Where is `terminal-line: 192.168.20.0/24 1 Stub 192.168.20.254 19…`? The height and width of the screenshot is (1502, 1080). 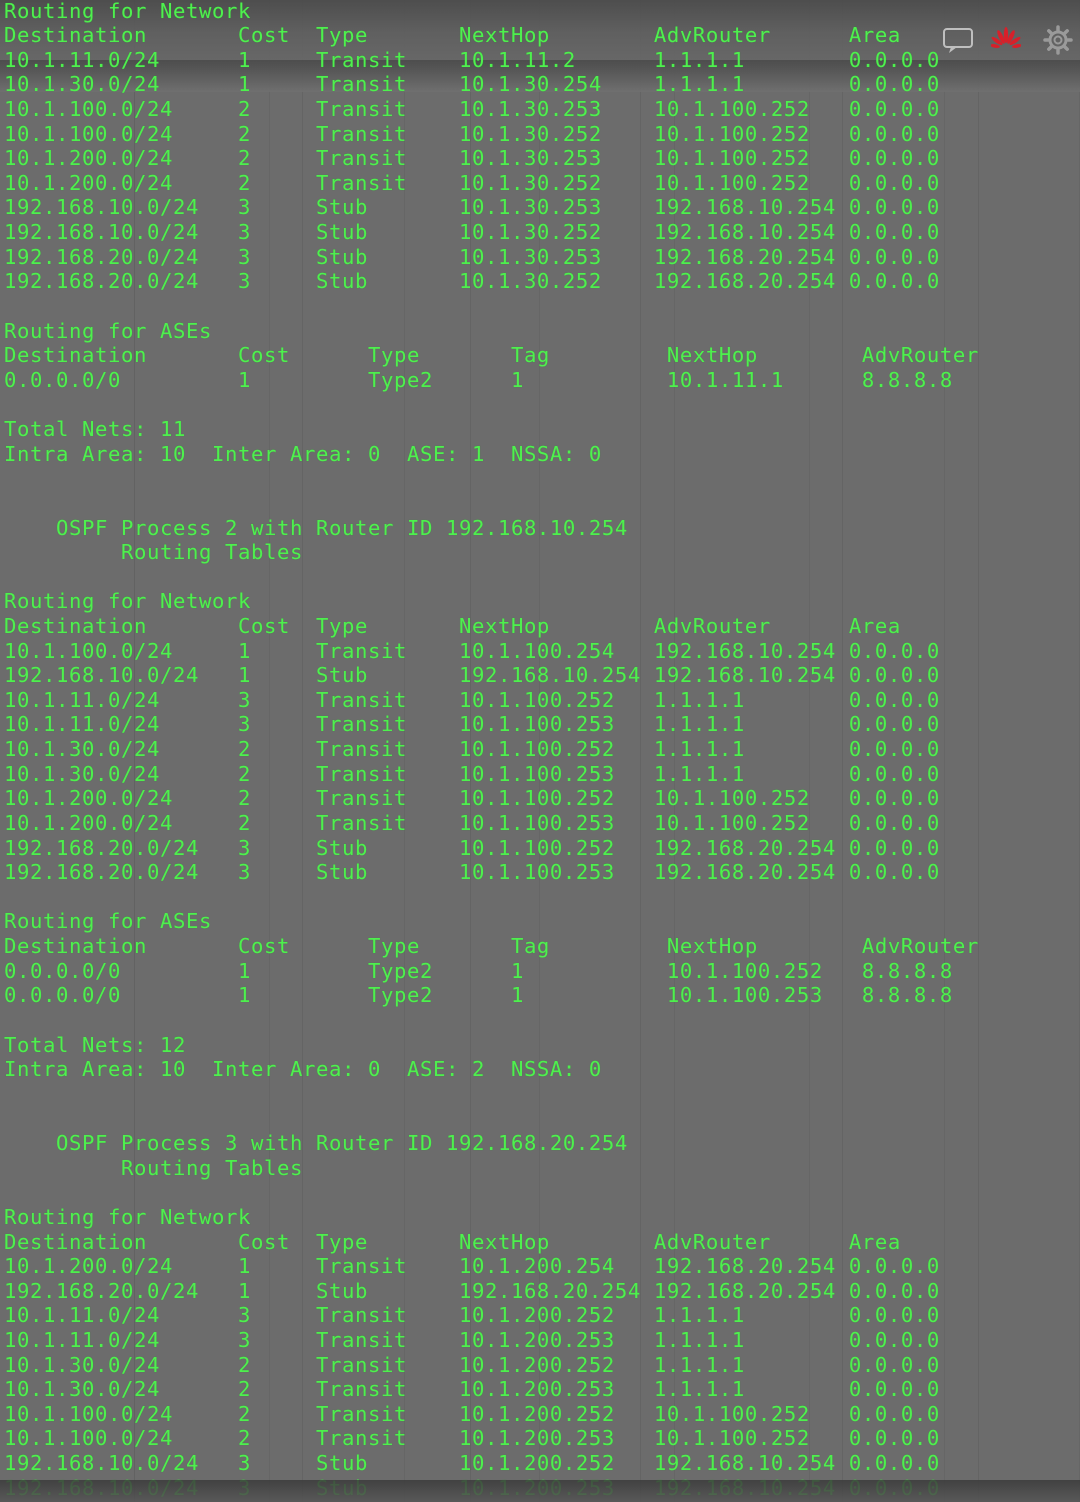 terminal-line: 192.168.20.0/24 1 Stub 192.168.20.254 19… is located at coordinates (472, 1290).